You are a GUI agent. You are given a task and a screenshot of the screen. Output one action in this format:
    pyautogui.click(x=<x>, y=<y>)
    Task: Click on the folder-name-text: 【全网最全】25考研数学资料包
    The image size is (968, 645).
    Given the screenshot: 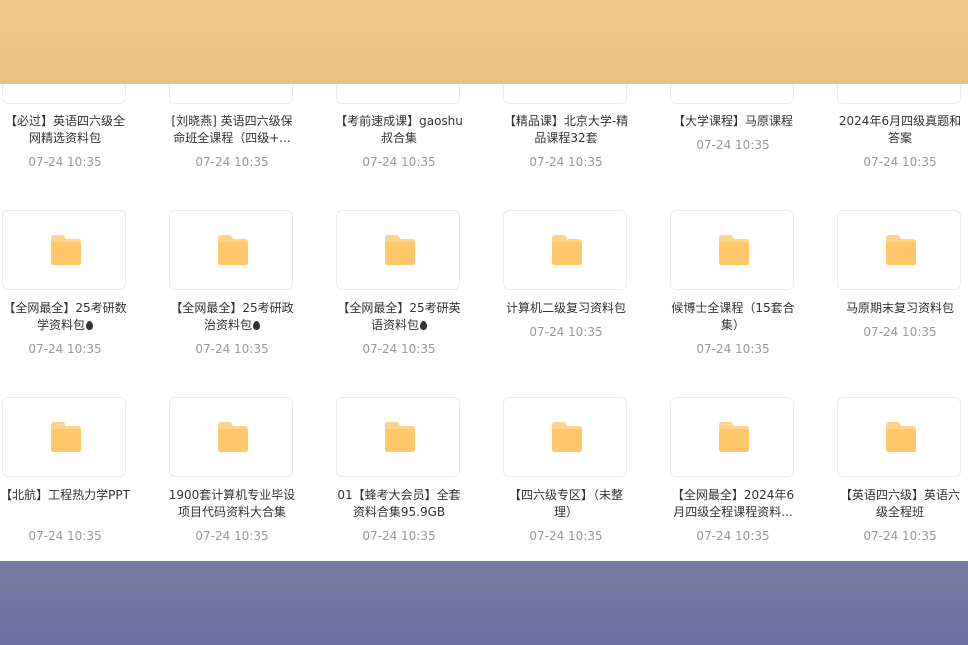 What is the action you would take?
    pyautogui.click(x=65, y=316)
    